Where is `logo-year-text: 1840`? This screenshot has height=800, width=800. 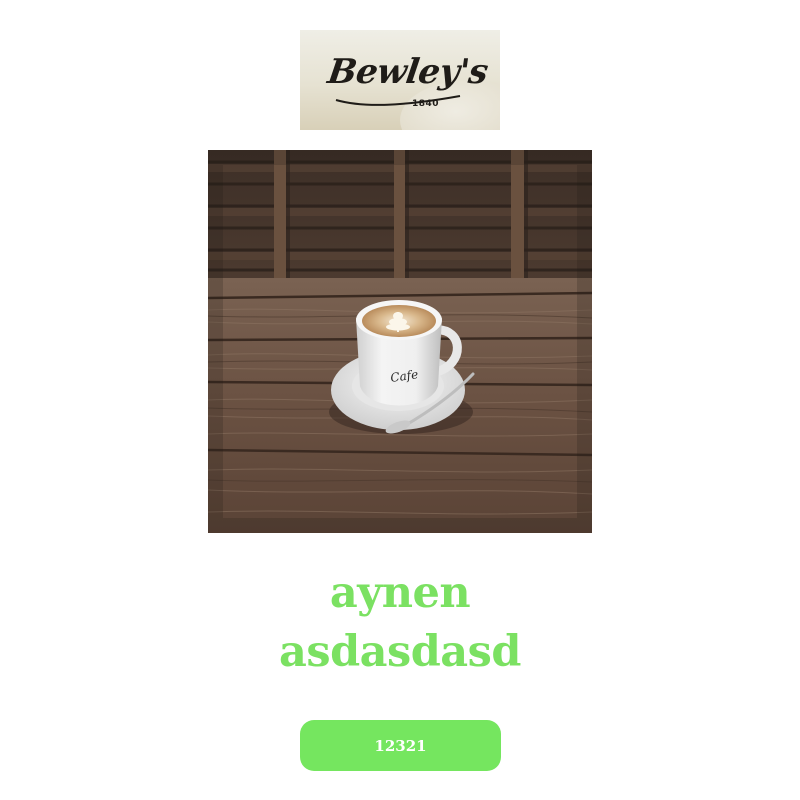 logo-year-text: 1840 is located at coordinates (426, 104).